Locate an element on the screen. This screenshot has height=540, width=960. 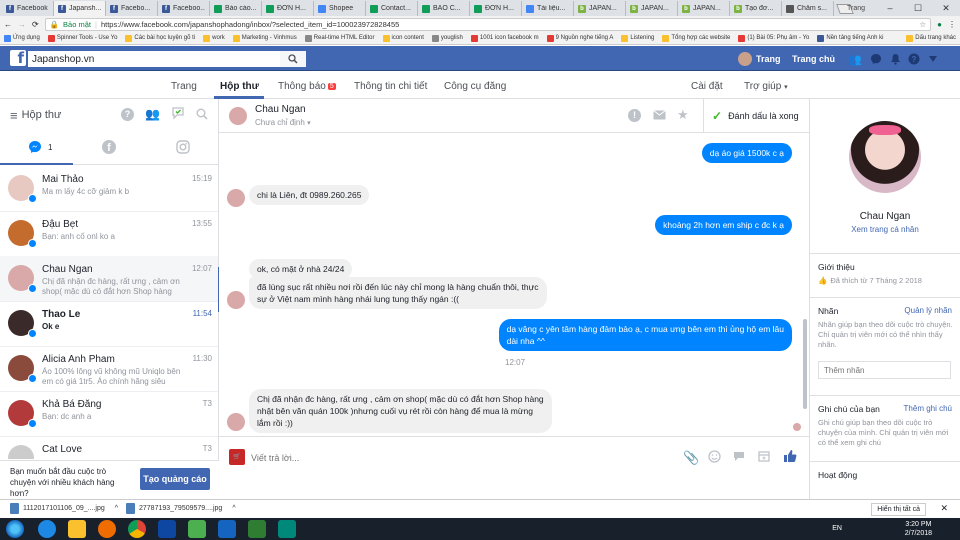
facebook-logo-icon: f is located at coordinates (18, 58).